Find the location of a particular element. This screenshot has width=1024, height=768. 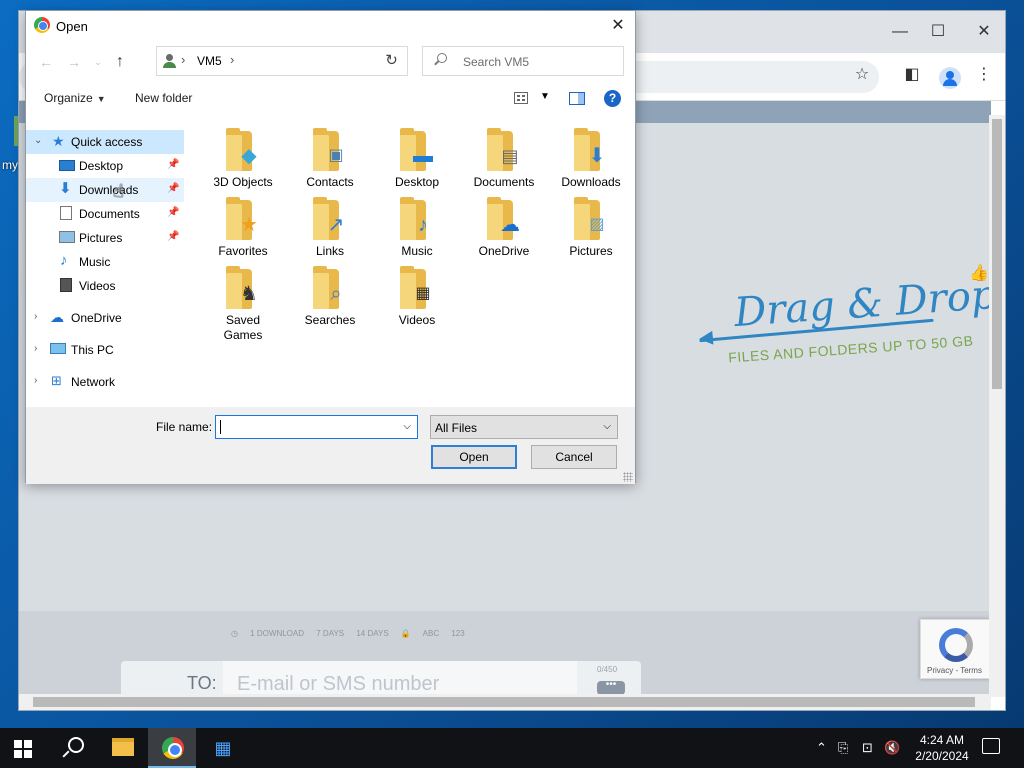

vertical-scroll-thumb is located at coordinates (997, 254).